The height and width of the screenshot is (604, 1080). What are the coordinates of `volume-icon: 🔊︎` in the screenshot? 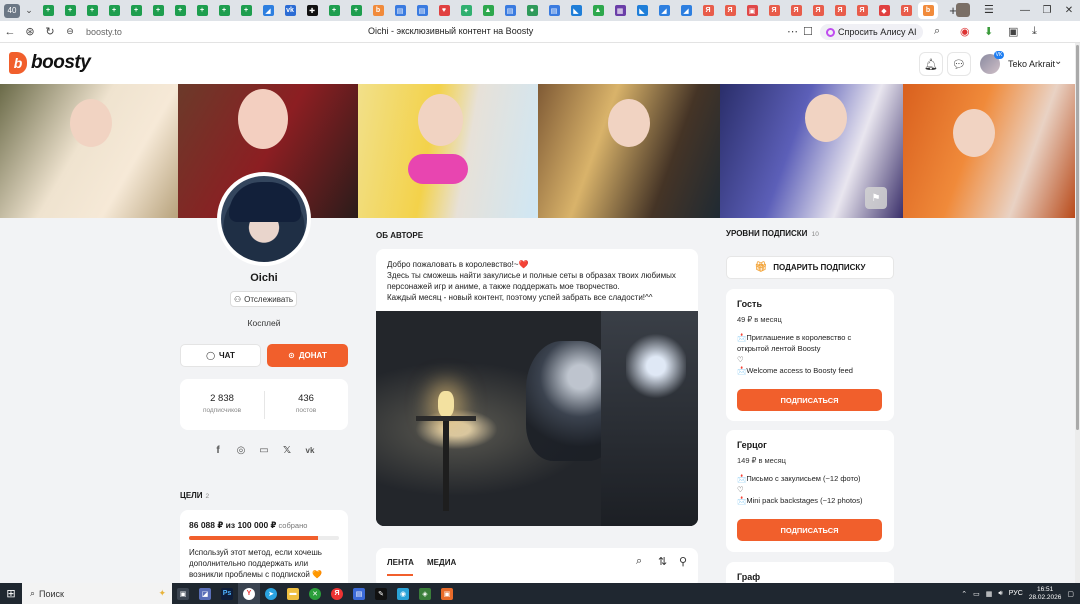 It's located at (1000, 594).